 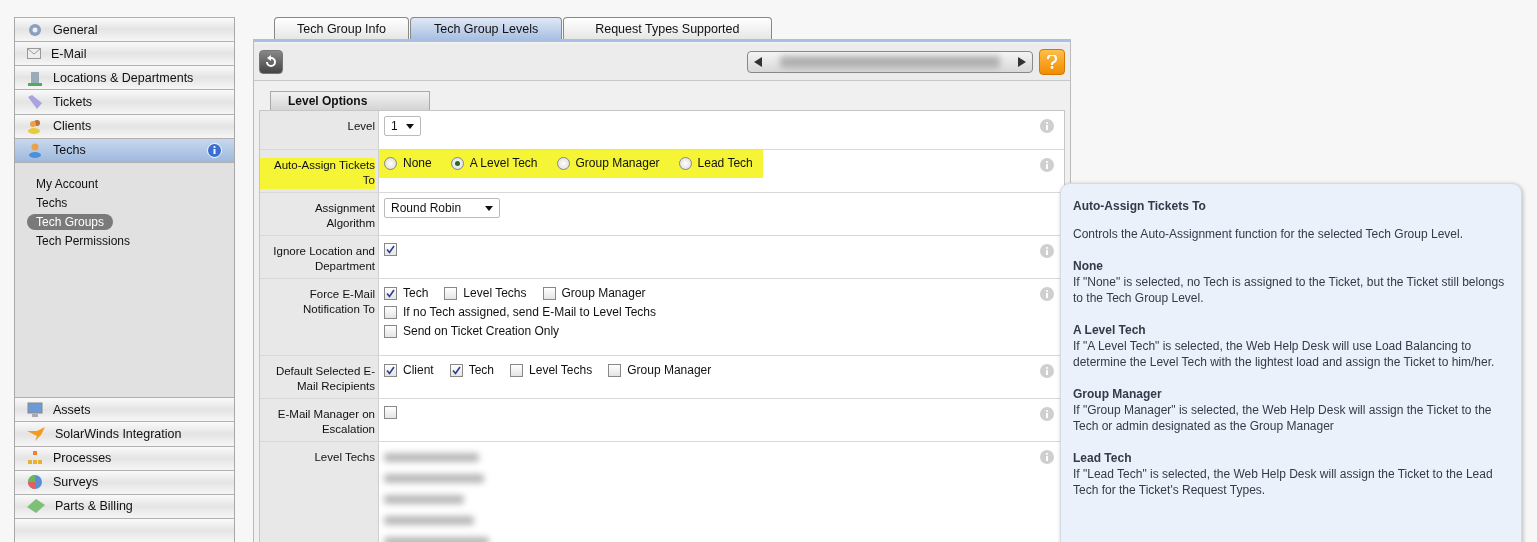 What do you see at coordinates (124, 433) in the screenshot?
I see `sidebar-item: SolarWinds Integration` at bounding box center [124, 433].